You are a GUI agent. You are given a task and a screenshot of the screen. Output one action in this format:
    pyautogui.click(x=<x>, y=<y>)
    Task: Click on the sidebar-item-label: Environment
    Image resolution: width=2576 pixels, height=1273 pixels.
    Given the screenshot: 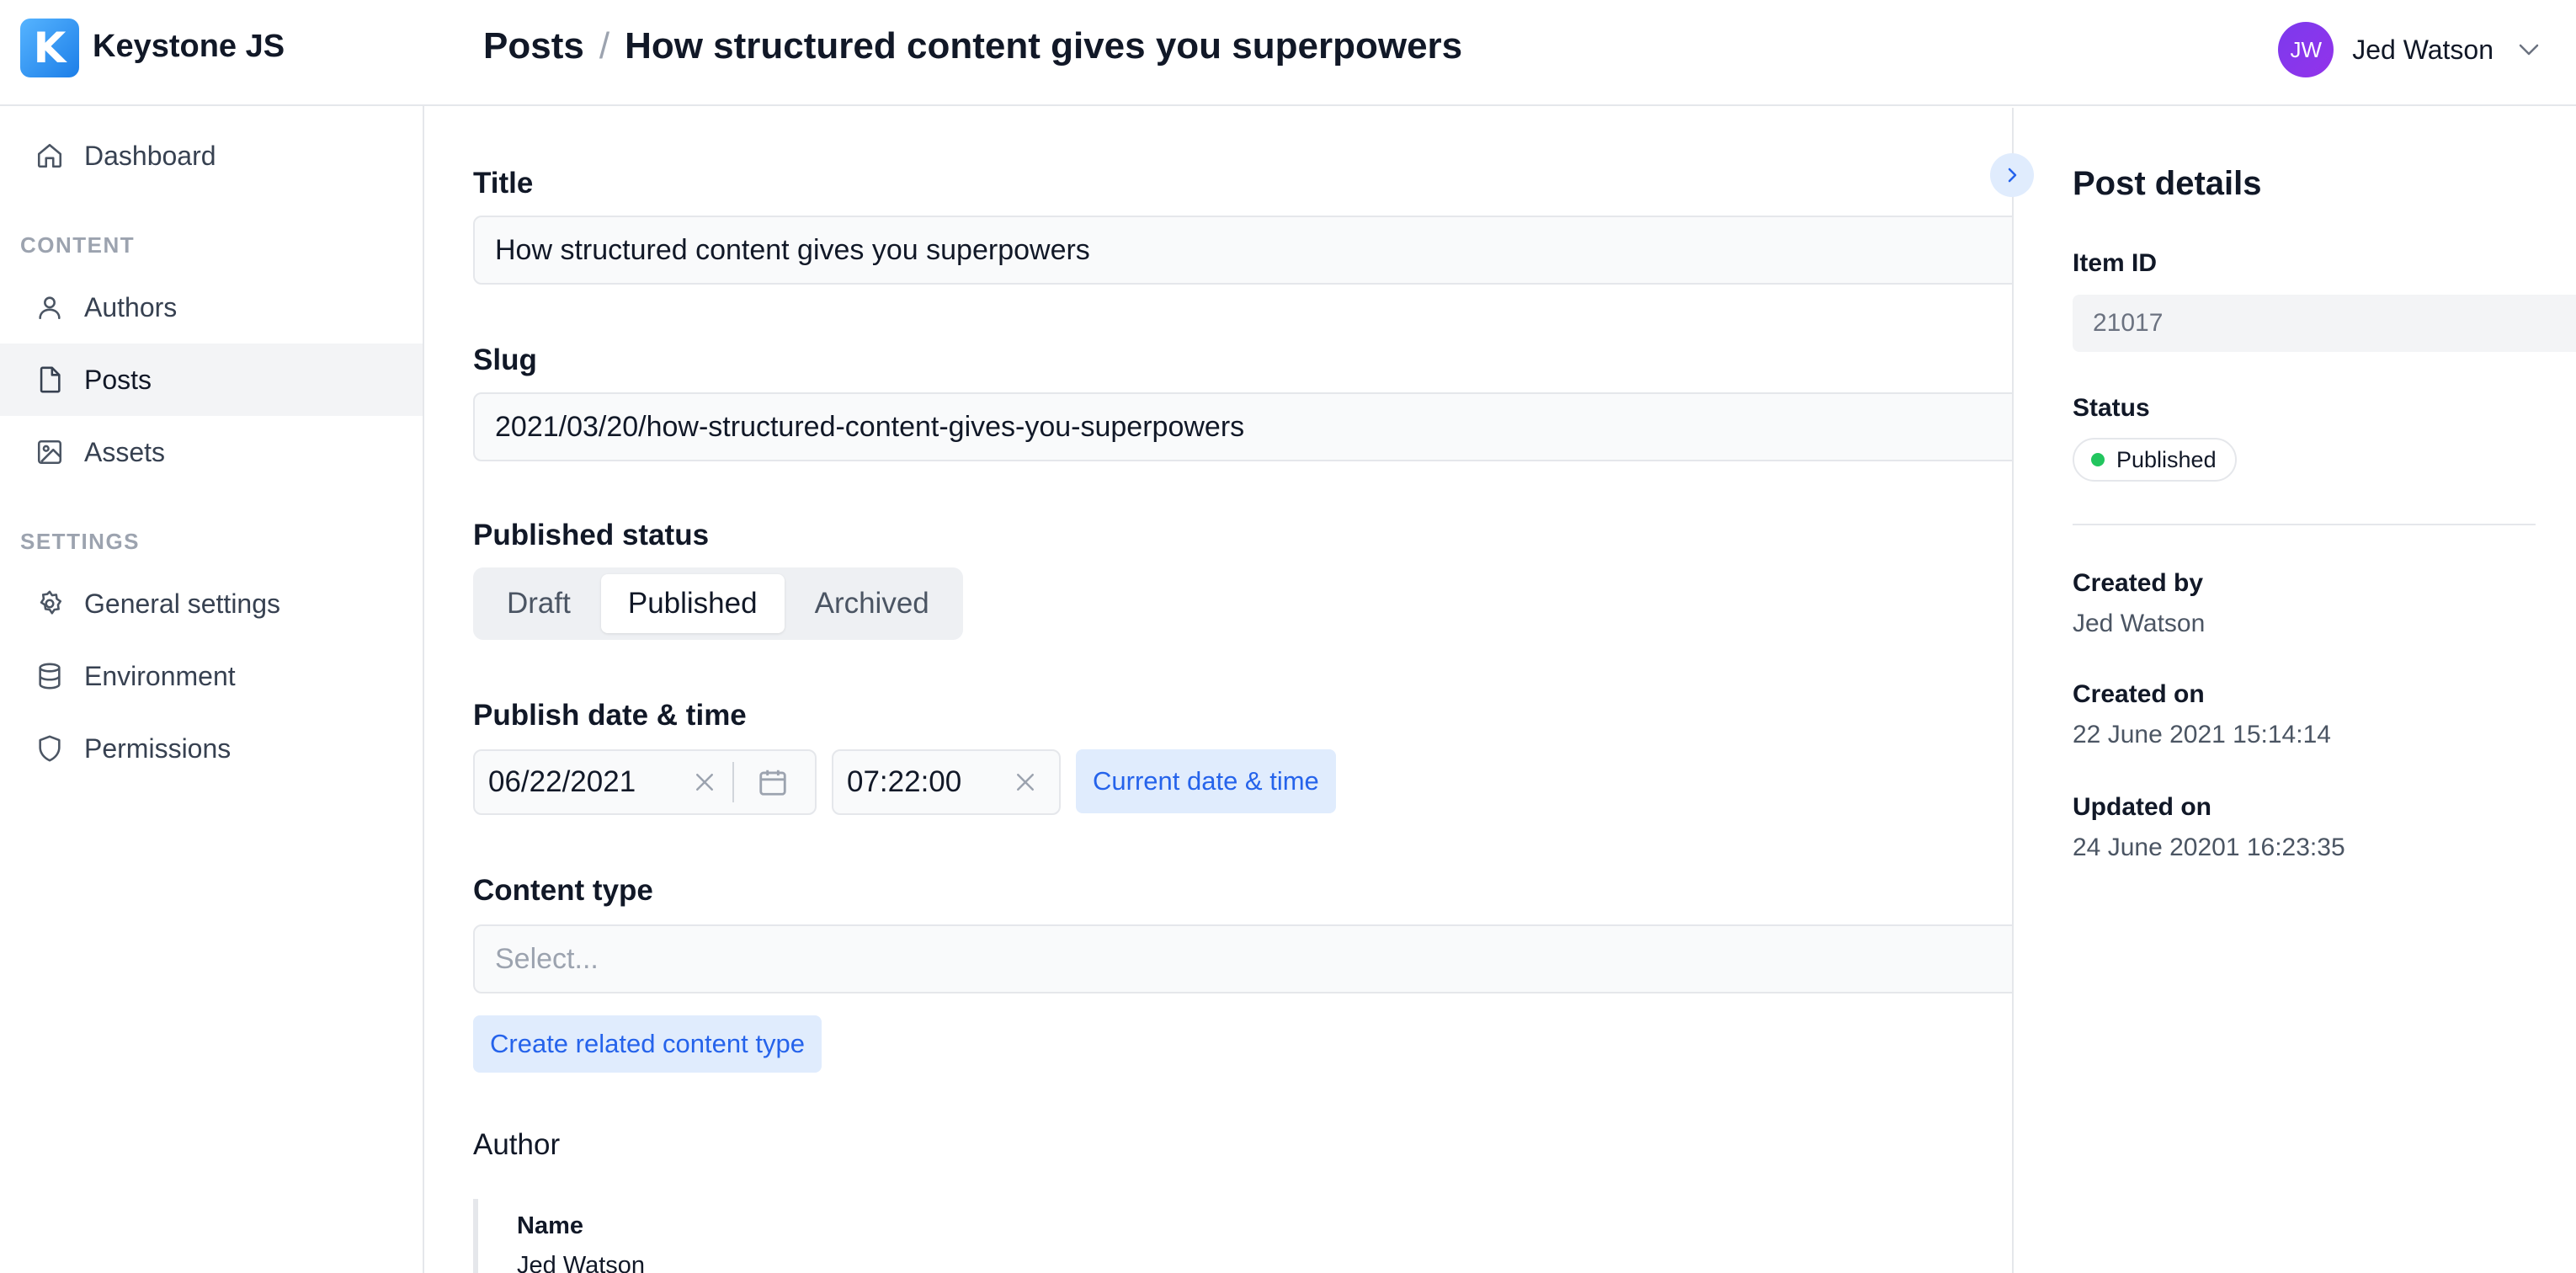 What is the action you would take?
    pyautogui.click(x=160, y=675)
    